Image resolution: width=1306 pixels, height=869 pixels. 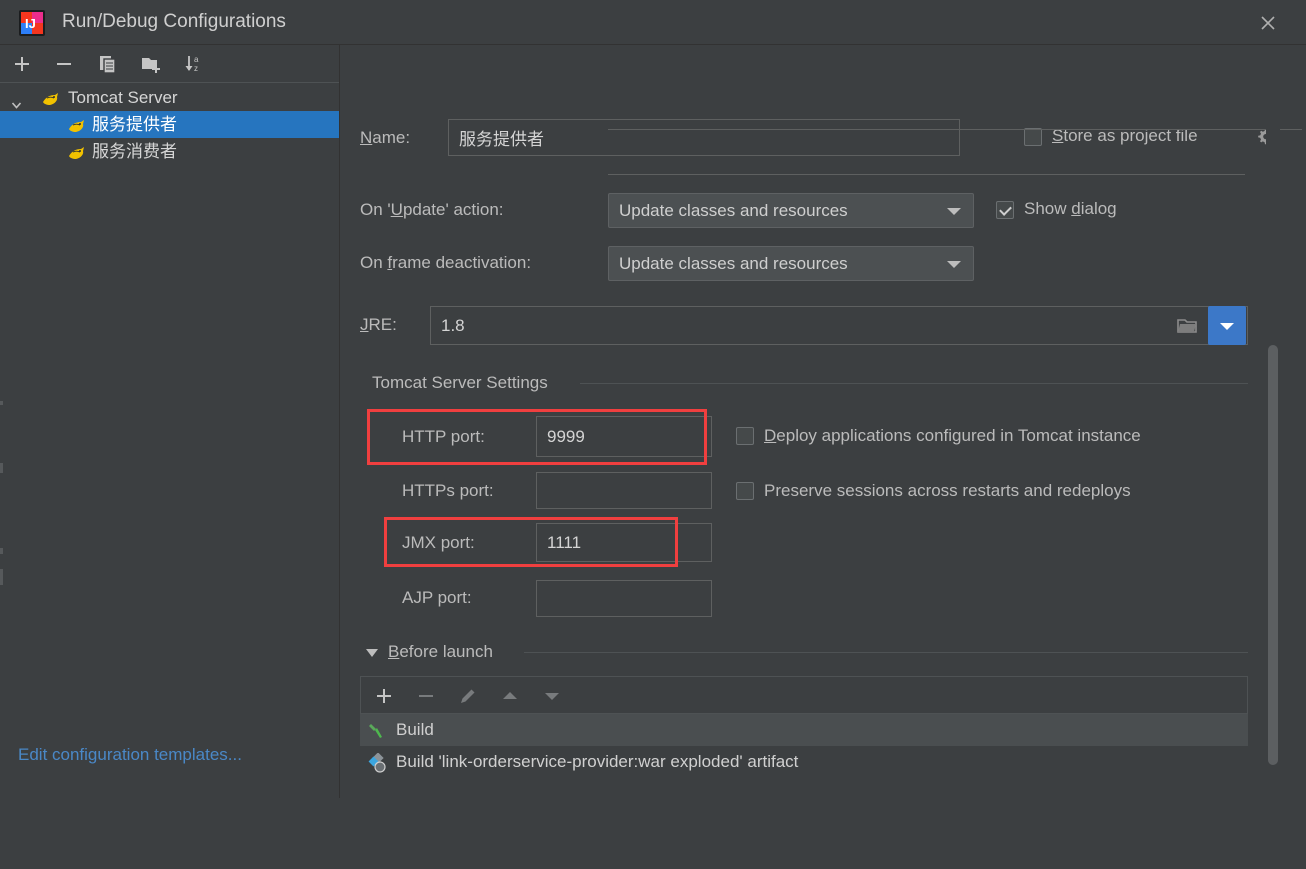 What do you see at coordinates (426, 698) in the screenshot?
I see `remove-task-button` at bounding box center [426, 698].